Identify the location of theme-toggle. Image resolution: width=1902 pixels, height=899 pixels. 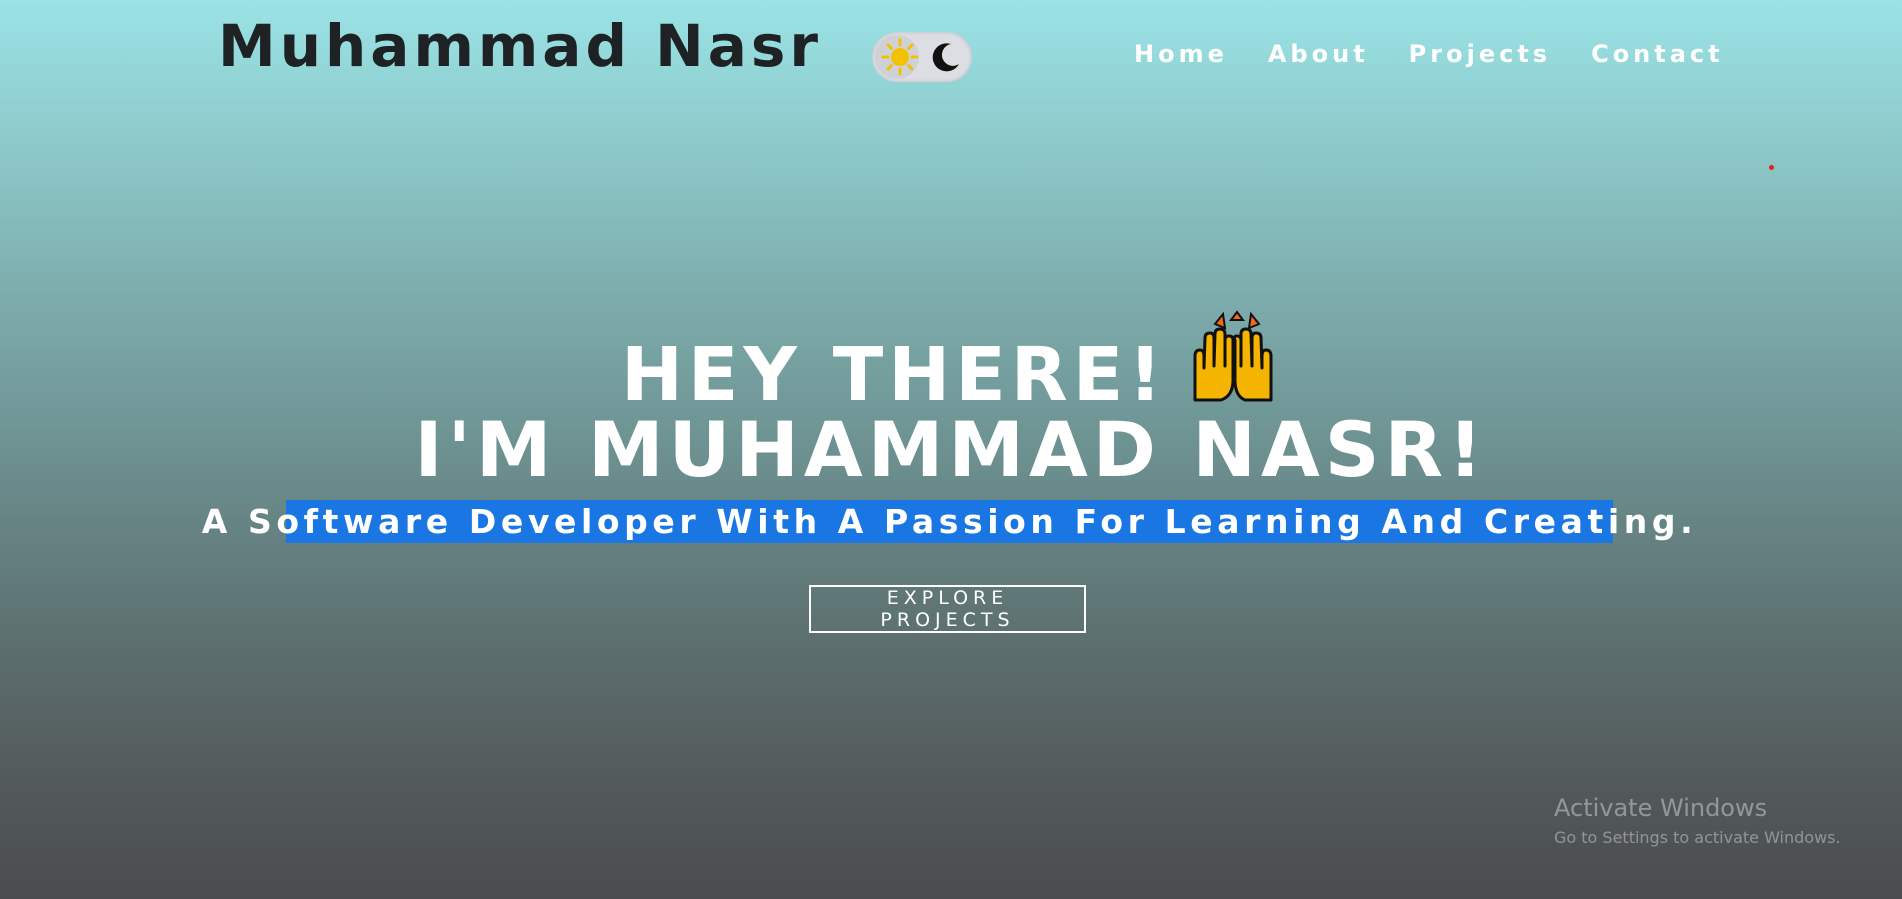
(922, 57).